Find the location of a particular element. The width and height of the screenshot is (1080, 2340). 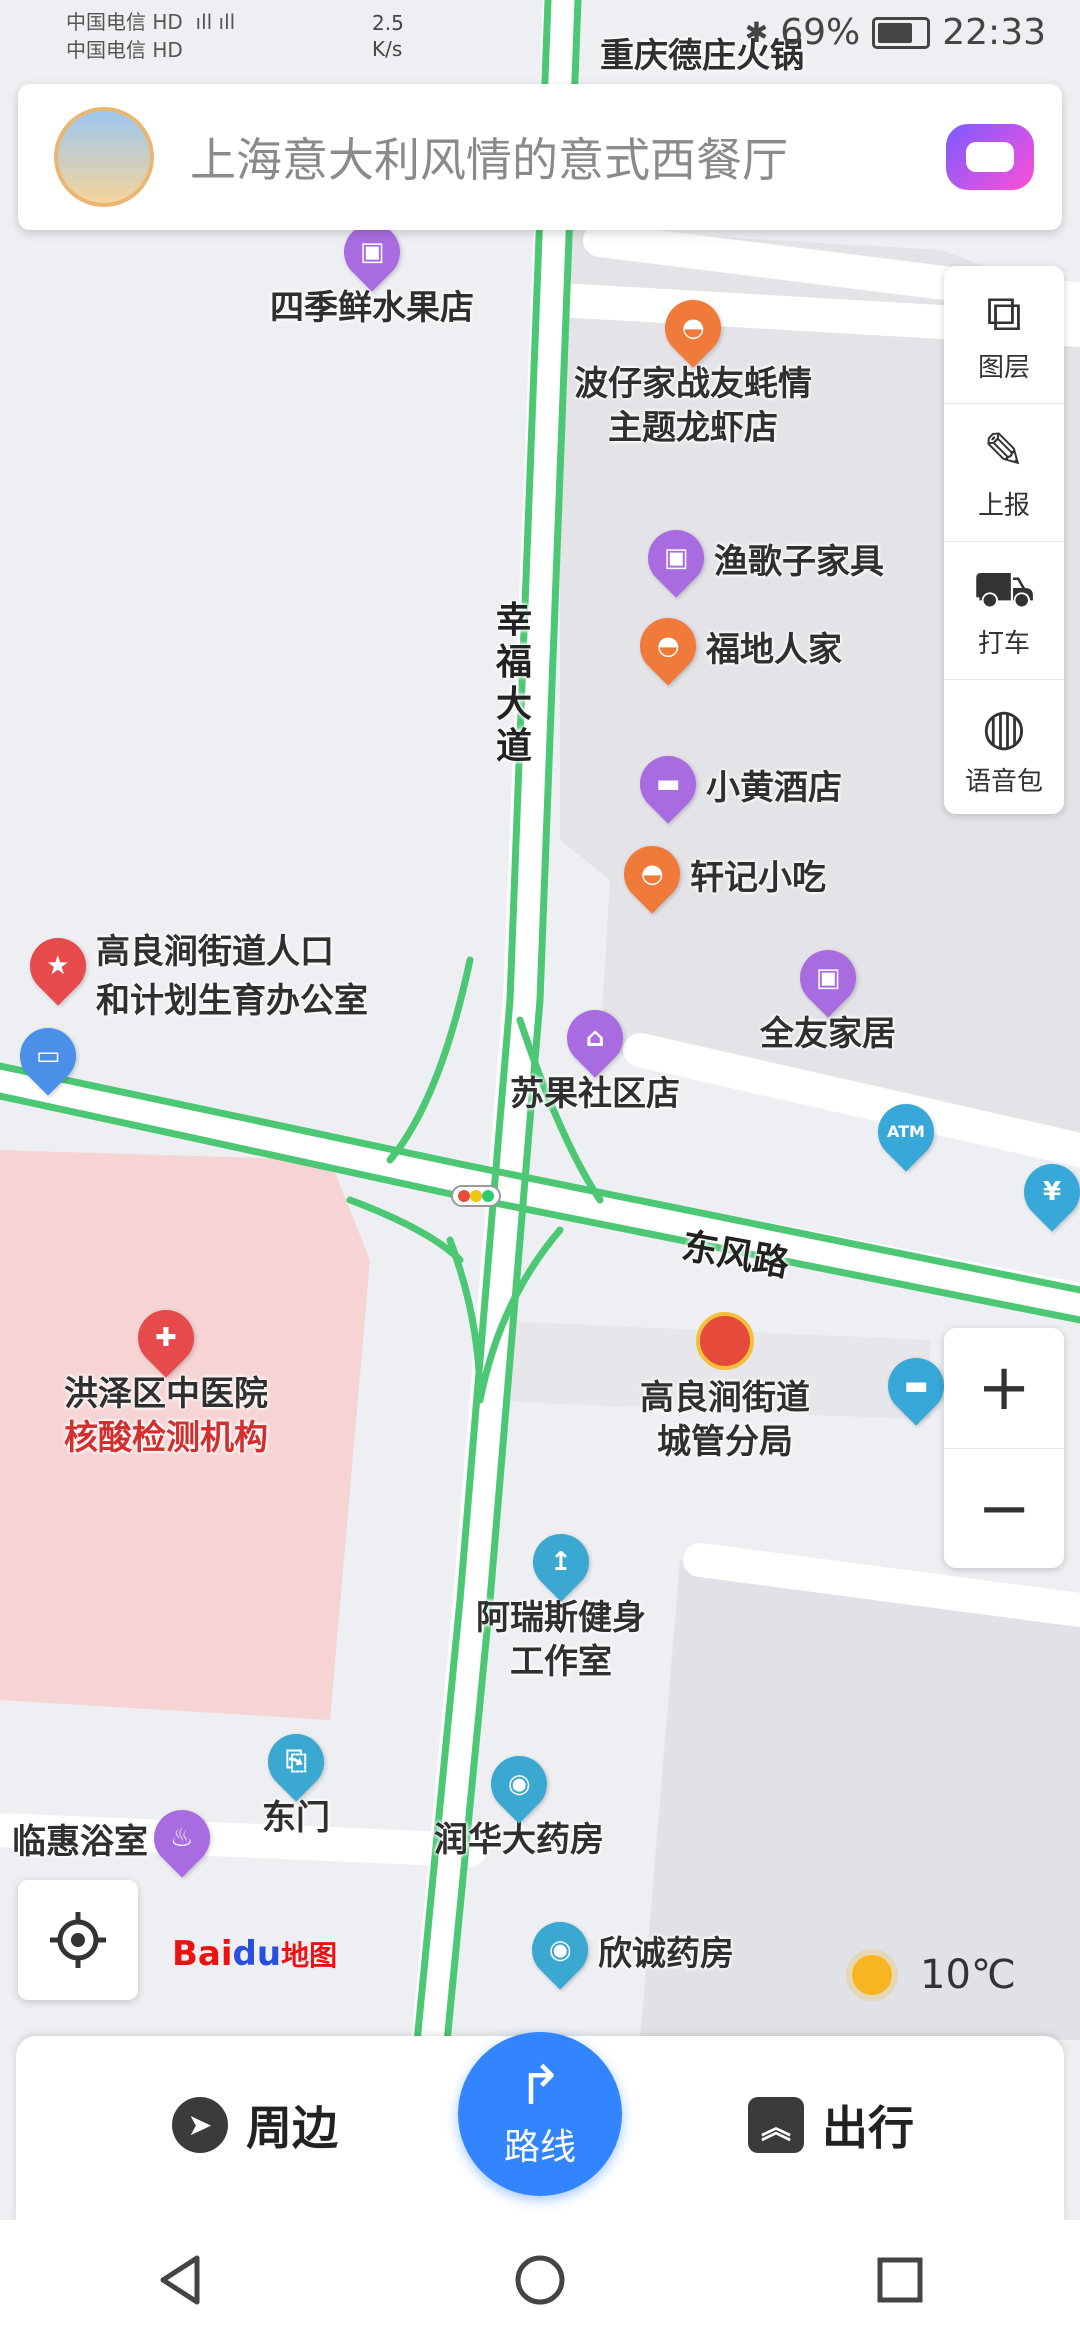

bank-marker: ¥ is located at coordinates (1046, 1192).